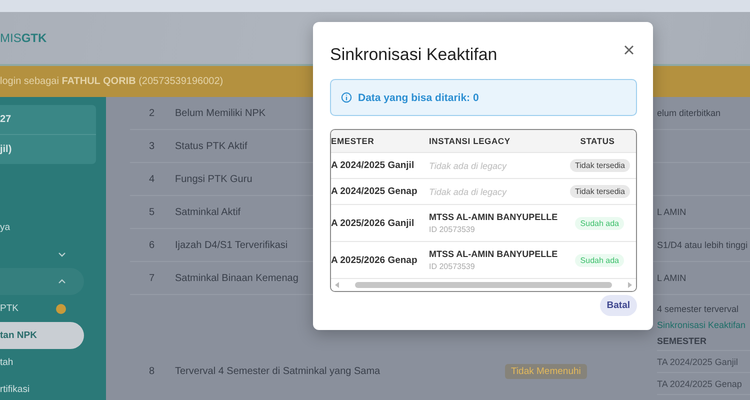 This screenshot has width=750, height=400. What do you see at coordinates (152, 179) in the screenshot?
I see `row-number: 4` at bounding box center [152, 179].